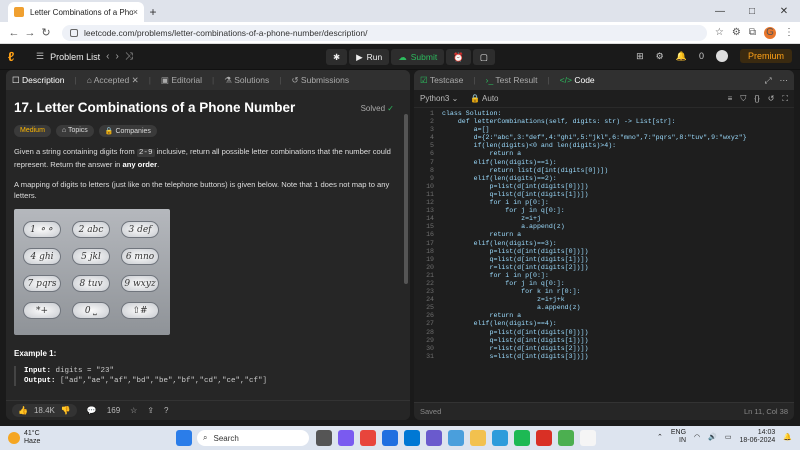  Describe the element at coordinates (458, 57) in the screenshot. I see `timer-button: ⏰` at that location.